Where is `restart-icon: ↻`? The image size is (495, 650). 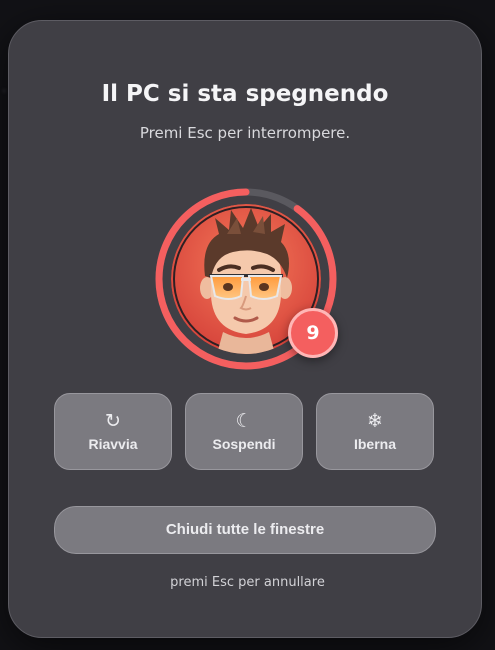
restart-icon: ↻ is located at coordinates (113, 421).